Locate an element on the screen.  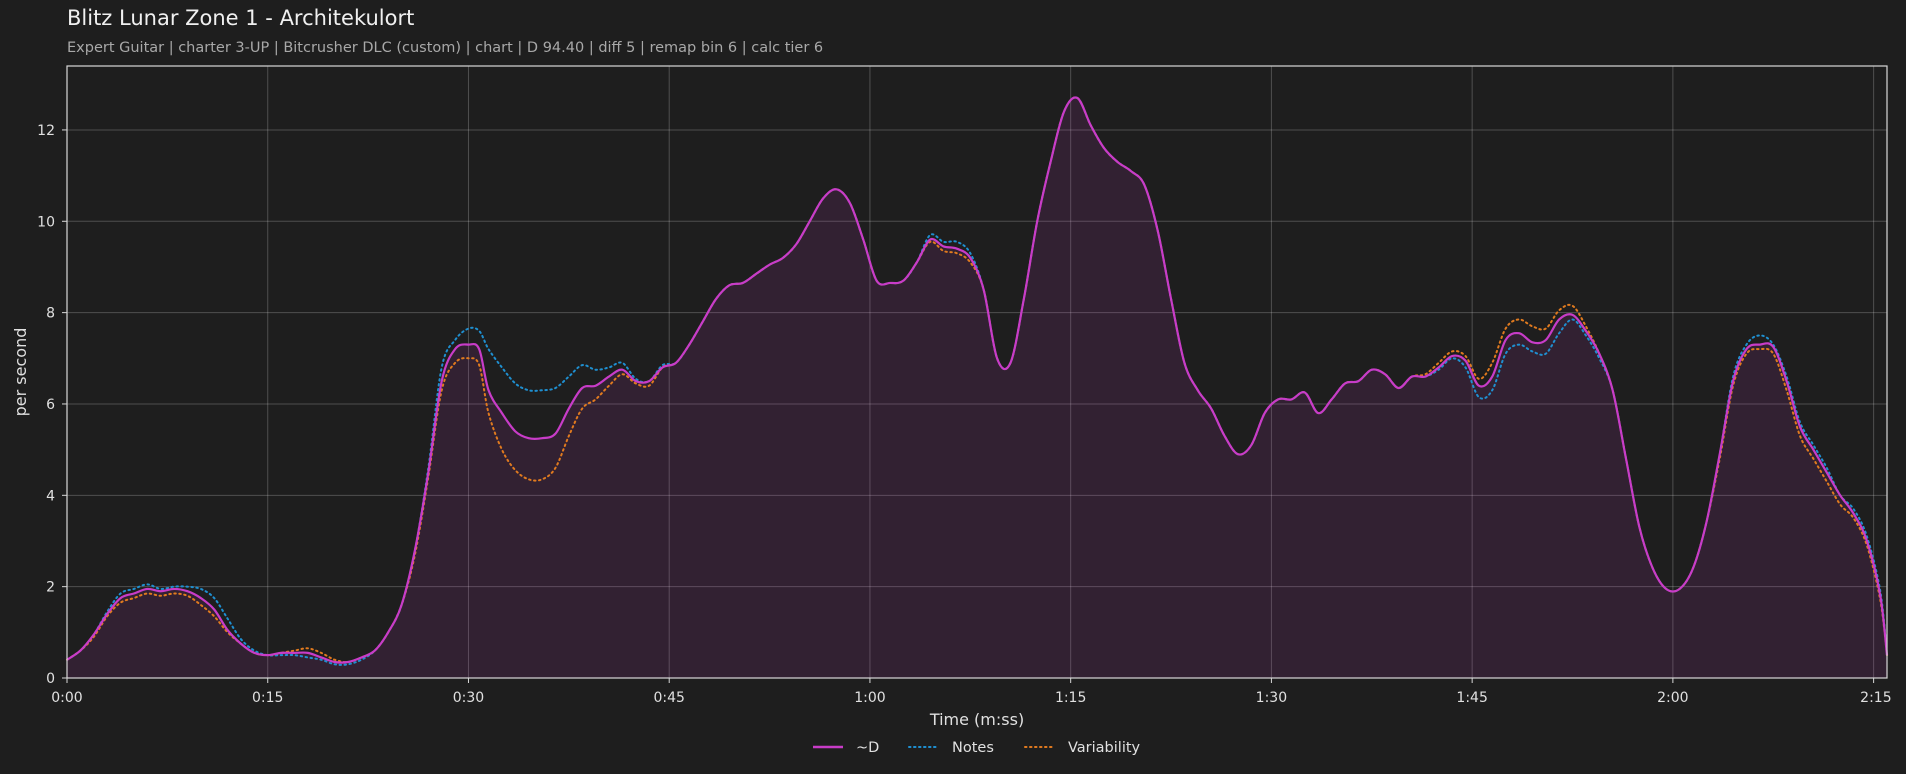
legend-label-d: ~D is located at coordinates (867, 748).